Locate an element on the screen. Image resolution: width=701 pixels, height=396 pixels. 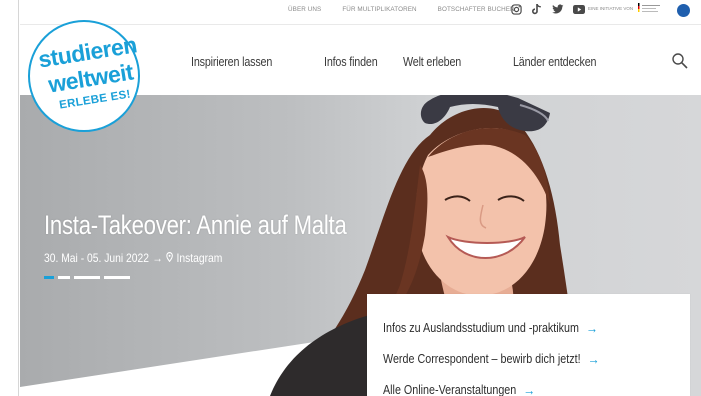
hero-date: 30. Mai - 05. Juni 2022 is located at coordinates (96, 258).